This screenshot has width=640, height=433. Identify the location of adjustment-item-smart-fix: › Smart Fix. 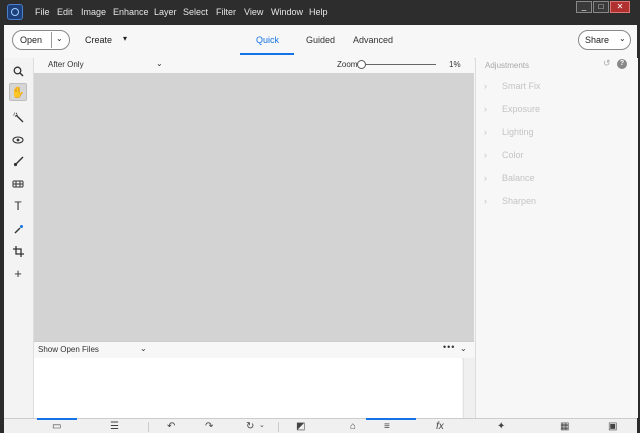
(512, 86).